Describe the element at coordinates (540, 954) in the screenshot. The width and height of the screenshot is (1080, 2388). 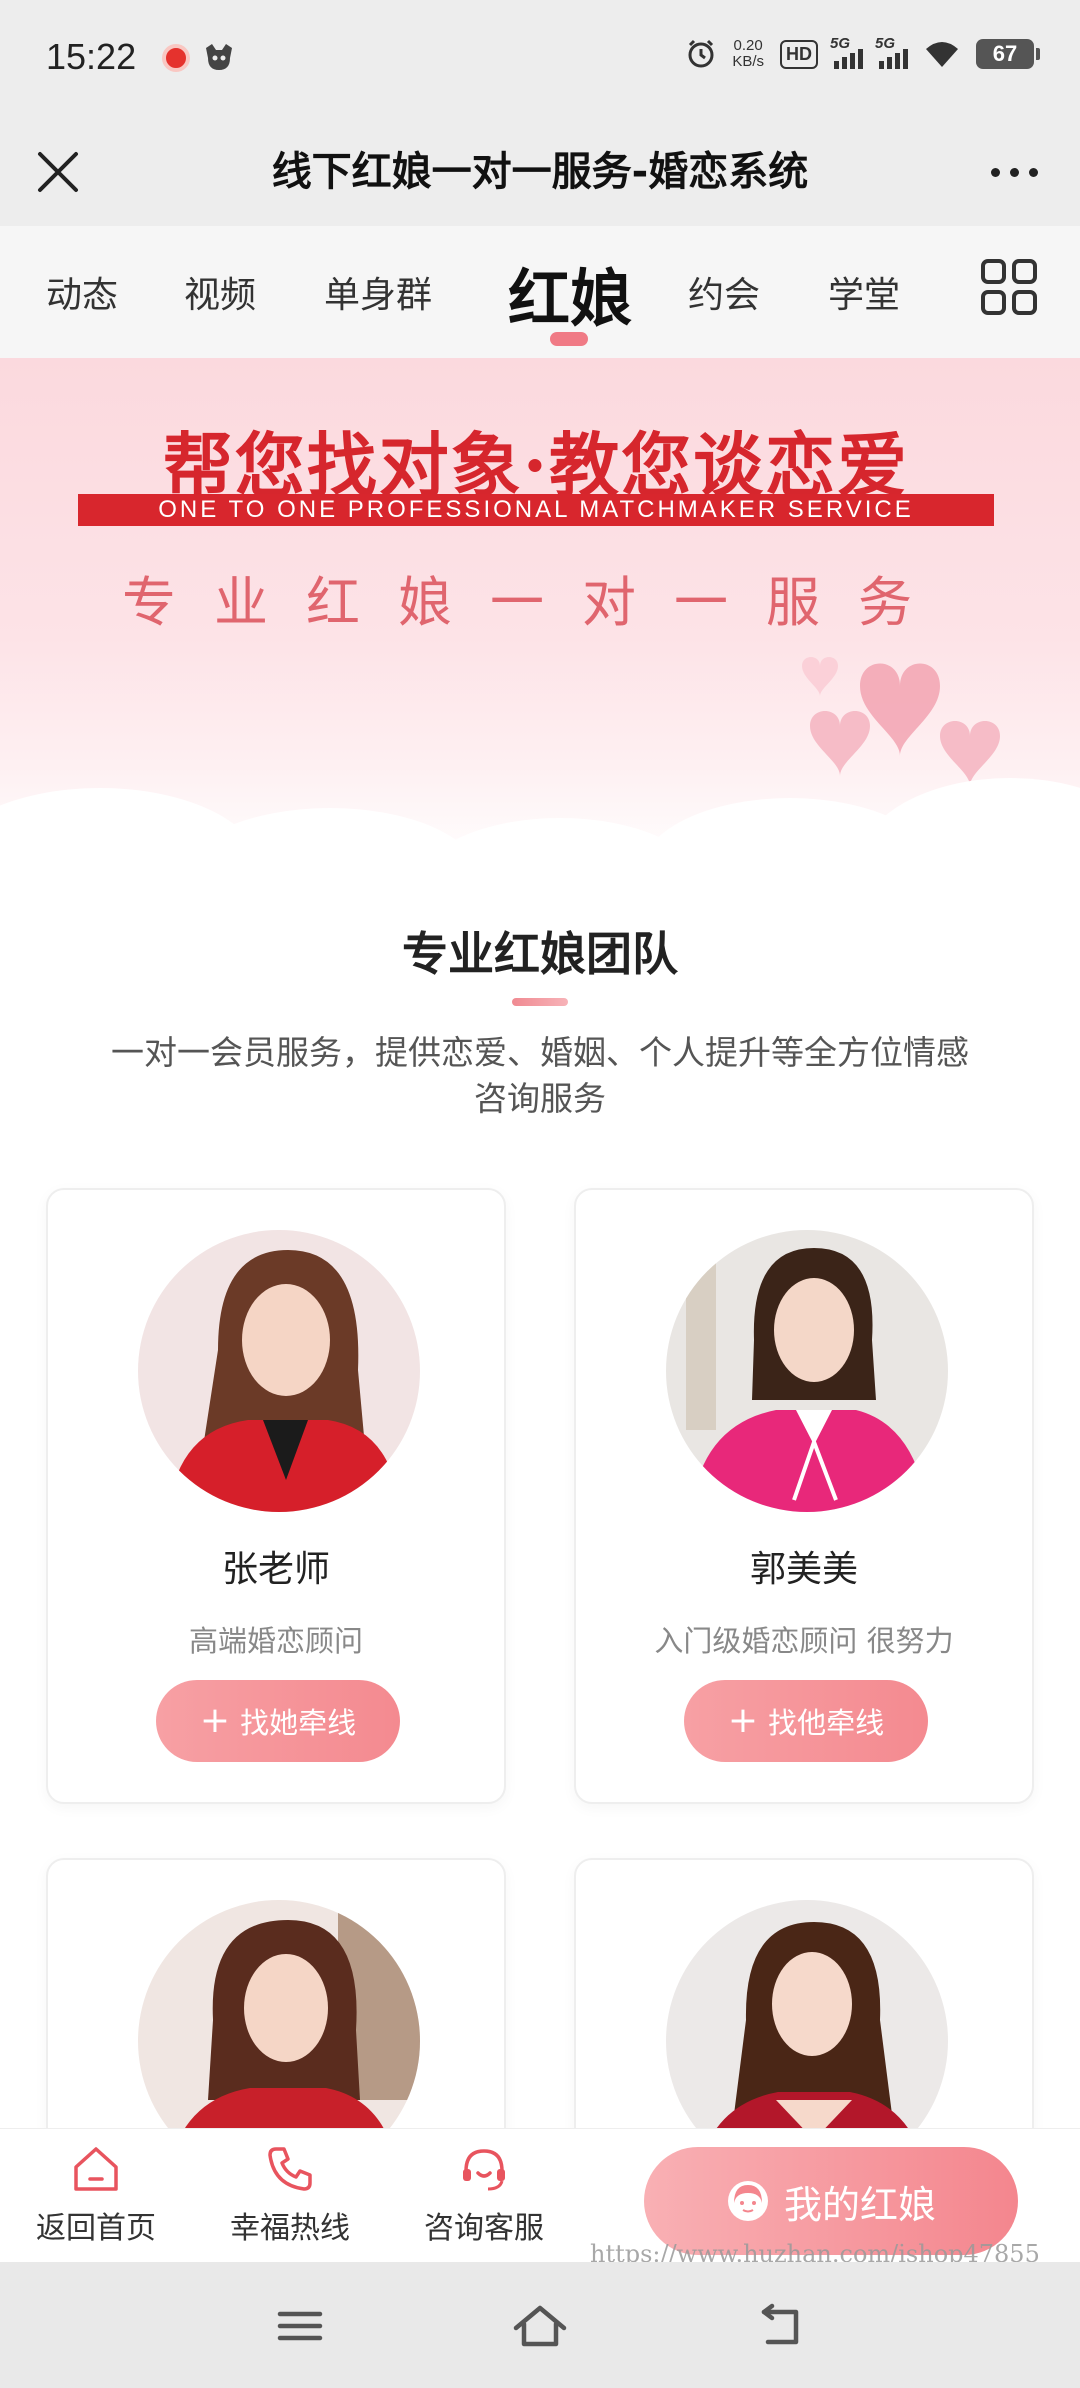
I see `section-title: 专业红娘团队` at that location.